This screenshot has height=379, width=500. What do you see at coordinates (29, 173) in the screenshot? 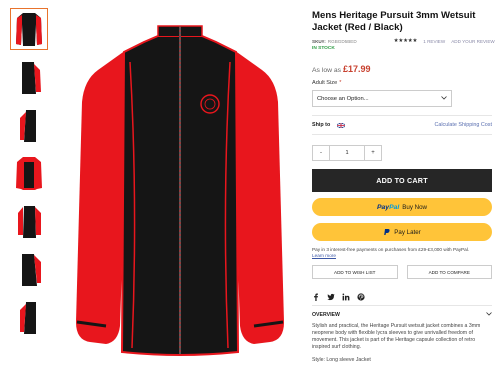
I see `thumbnail-back` at bounding box center [29, 173].